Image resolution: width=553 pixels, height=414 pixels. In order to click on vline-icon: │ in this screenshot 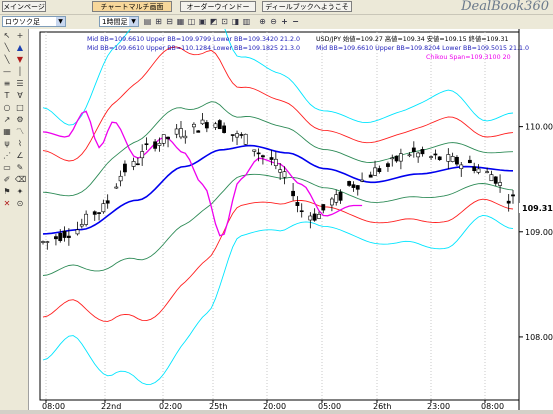, I will do `click(20, 72)`.